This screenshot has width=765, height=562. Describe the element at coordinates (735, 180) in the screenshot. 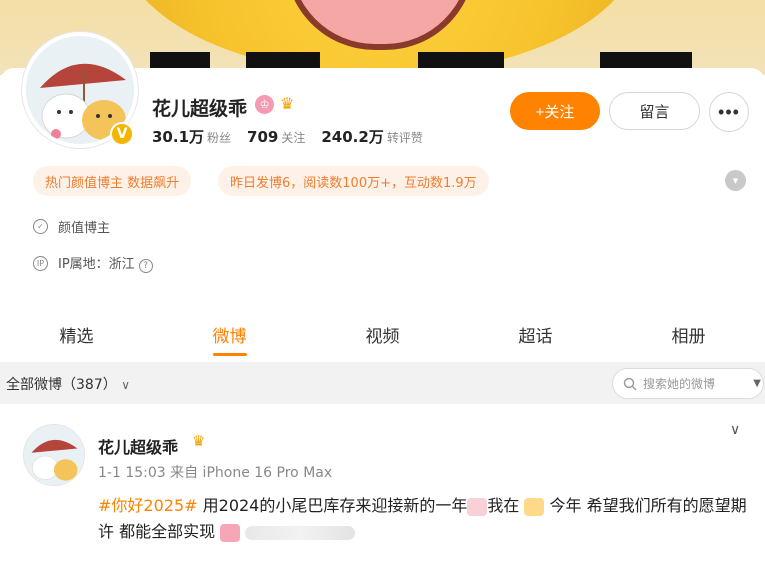

I see `expand-chevron-icon: ▾` at that location.